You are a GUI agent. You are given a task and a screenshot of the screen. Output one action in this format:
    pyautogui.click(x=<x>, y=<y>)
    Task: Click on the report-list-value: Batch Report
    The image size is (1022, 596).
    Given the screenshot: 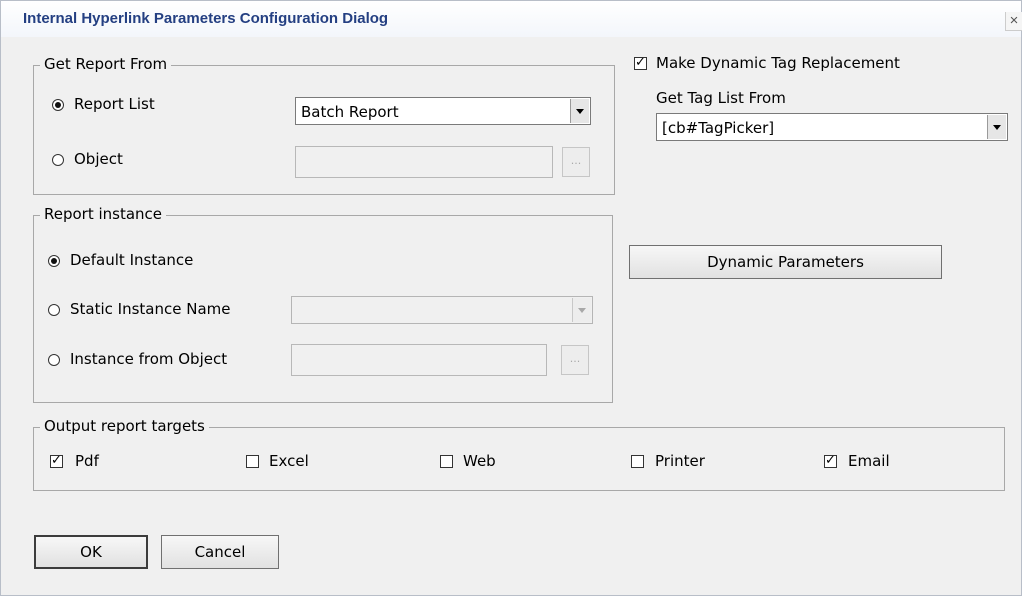 What is the action you would take?
    pyautogui.click(x=350, y=112)
    